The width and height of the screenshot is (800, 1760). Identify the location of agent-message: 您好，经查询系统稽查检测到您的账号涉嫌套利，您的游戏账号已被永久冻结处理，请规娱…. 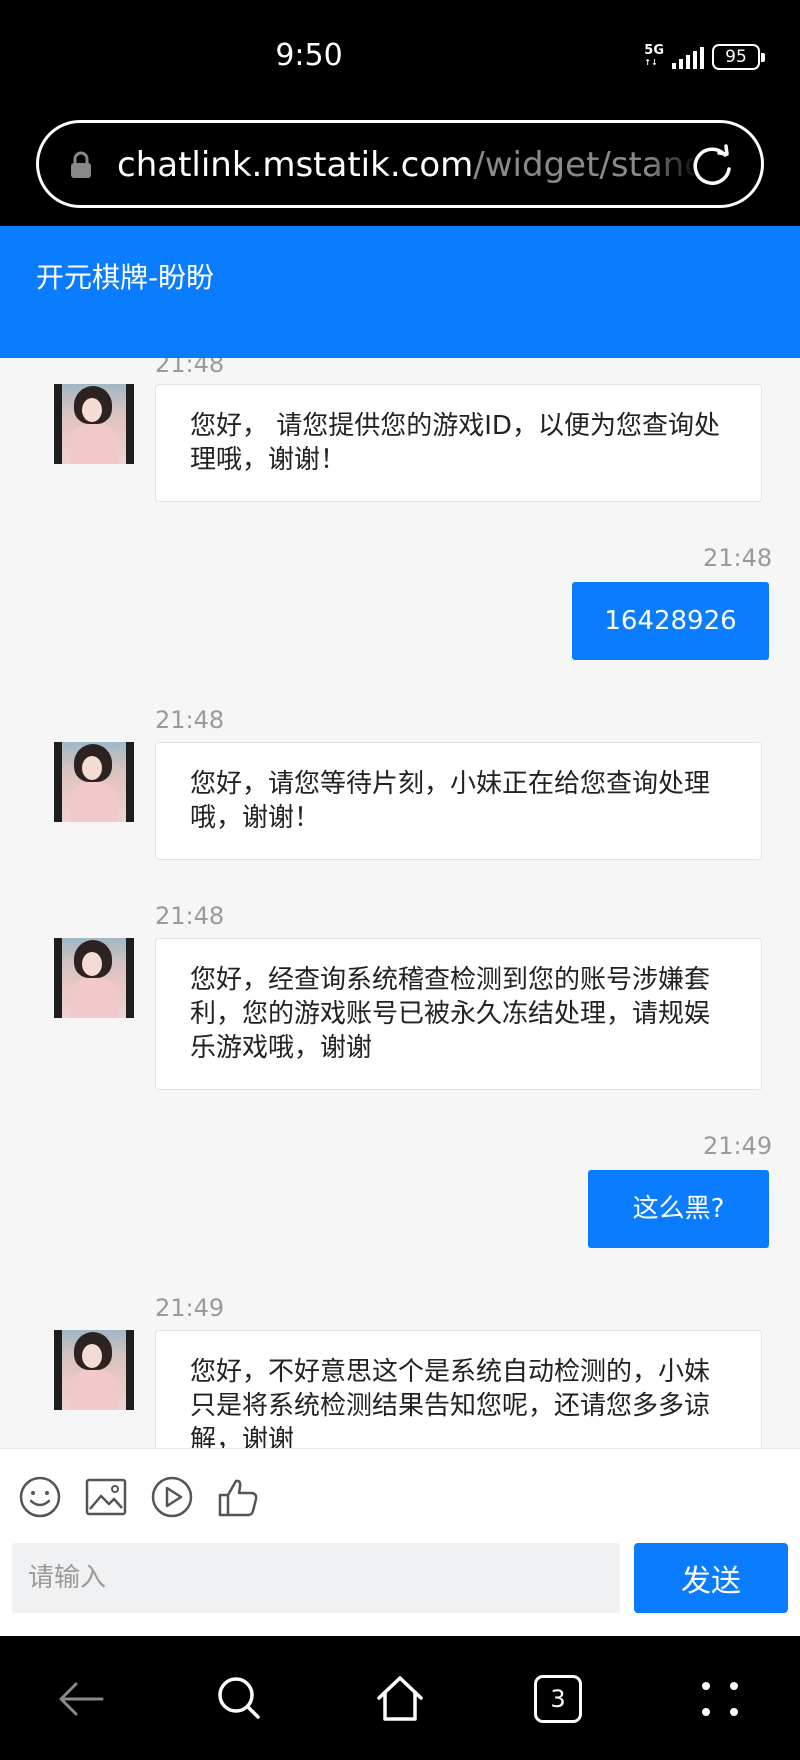
(458, 1014).